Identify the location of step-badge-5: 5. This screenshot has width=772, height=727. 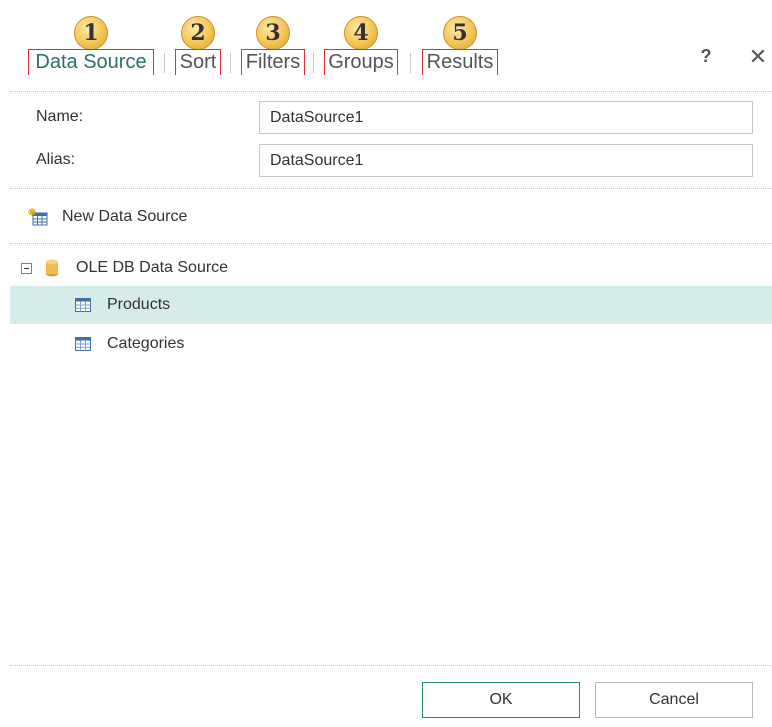
(460, 33).